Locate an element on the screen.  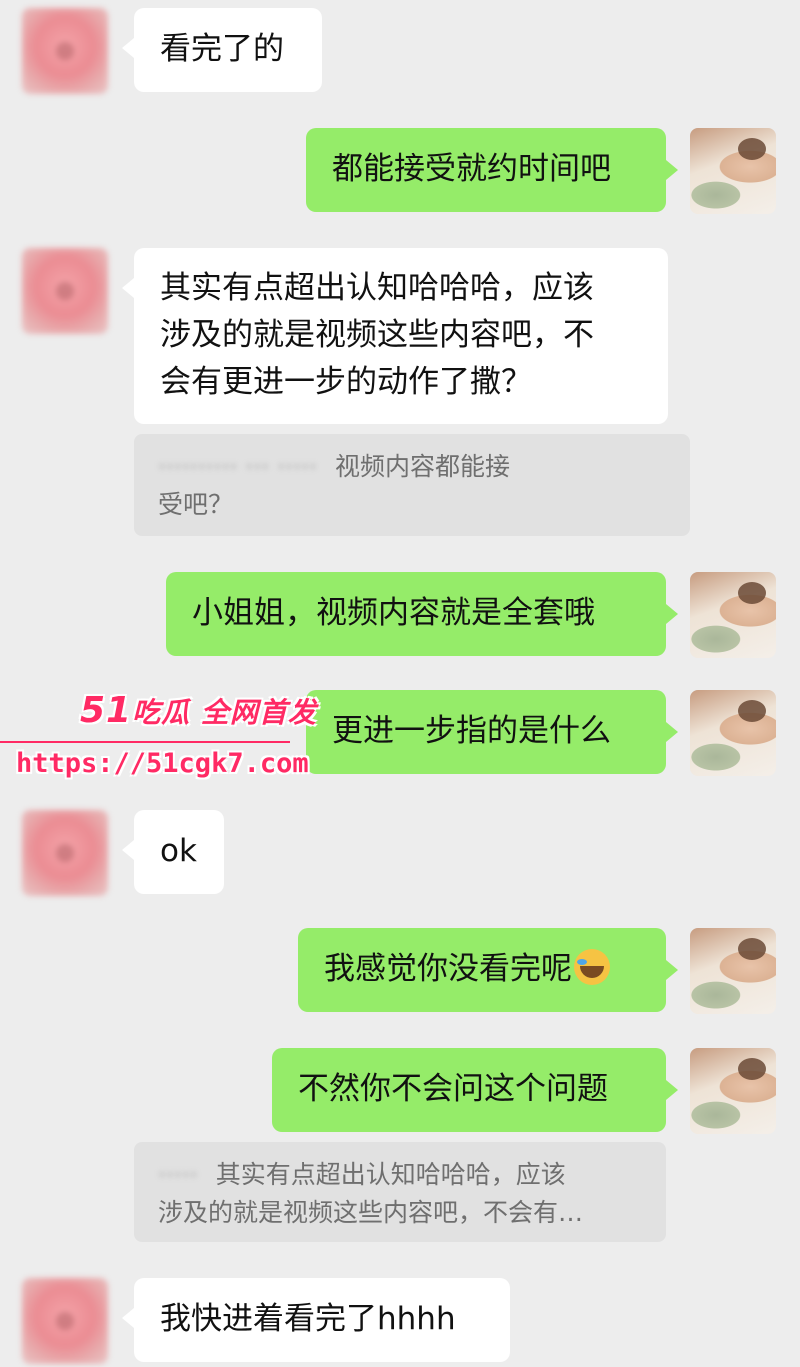
quote-text: 其实有点超出认知哈哈哈，应该 is located at coordinates (390, 1174).